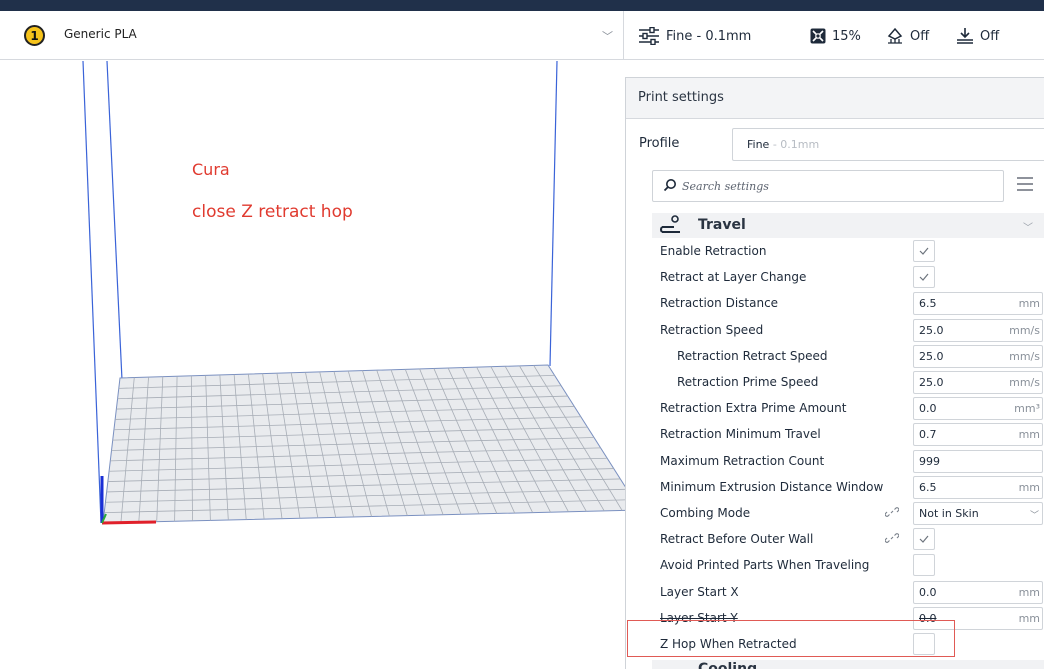 This screenshot has height=669, width=1044. I want to click on quick-settings-bar: Fine - 0.1mm 15% Off Off, so click(834, 35).